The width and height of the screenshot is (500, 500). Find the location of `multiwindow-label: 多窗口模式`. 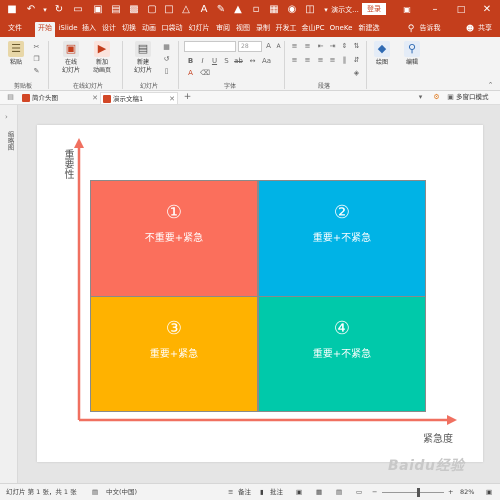

multiwindow-label: 多窗口模式 is located at coordinates (472, 97).